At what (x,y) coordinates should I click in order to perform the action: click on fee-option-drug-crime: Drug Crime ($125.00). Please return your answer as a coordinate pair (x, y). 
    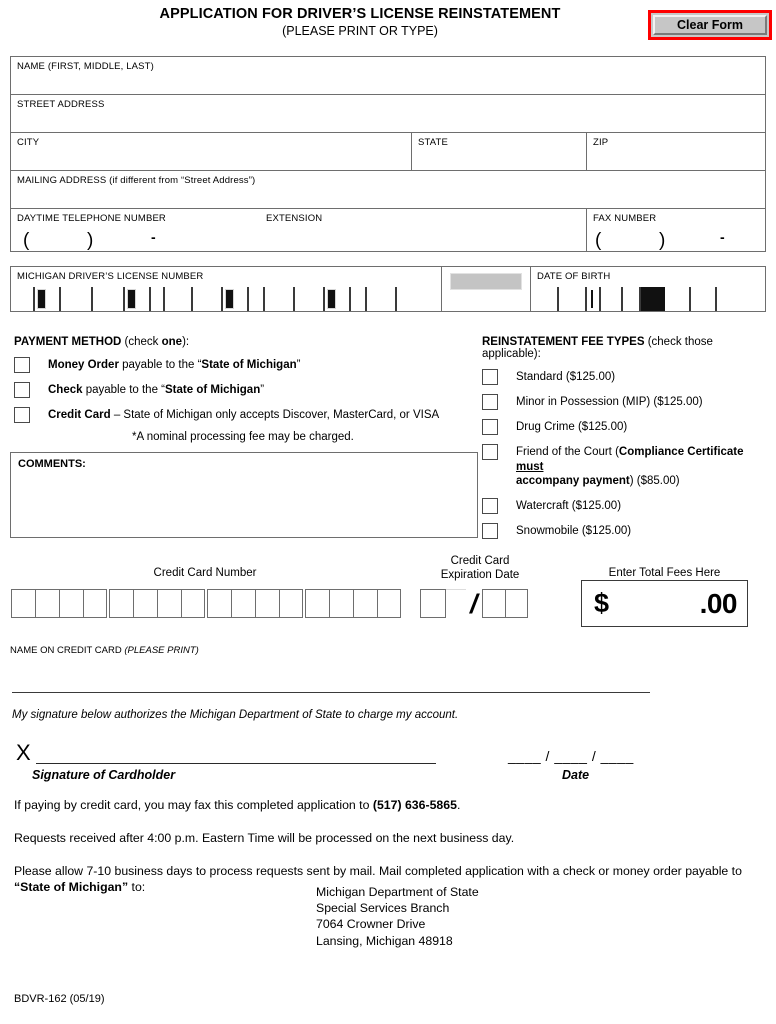
    Looking at the image, I should click on (628, 427).